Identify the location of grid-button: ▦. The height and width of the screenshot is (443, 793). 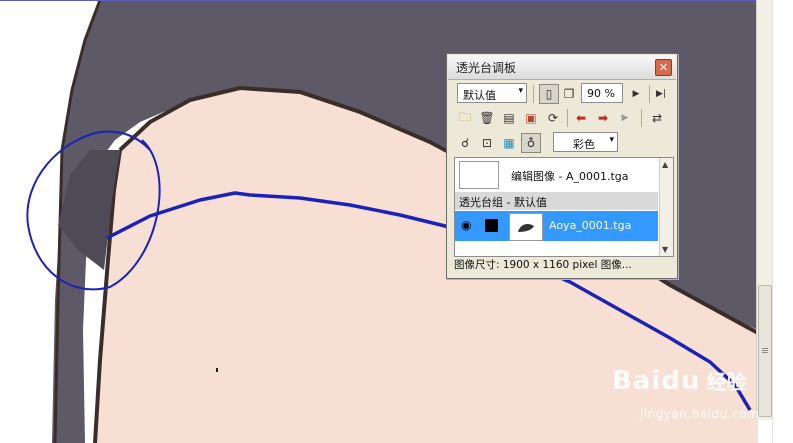
(509, 143).